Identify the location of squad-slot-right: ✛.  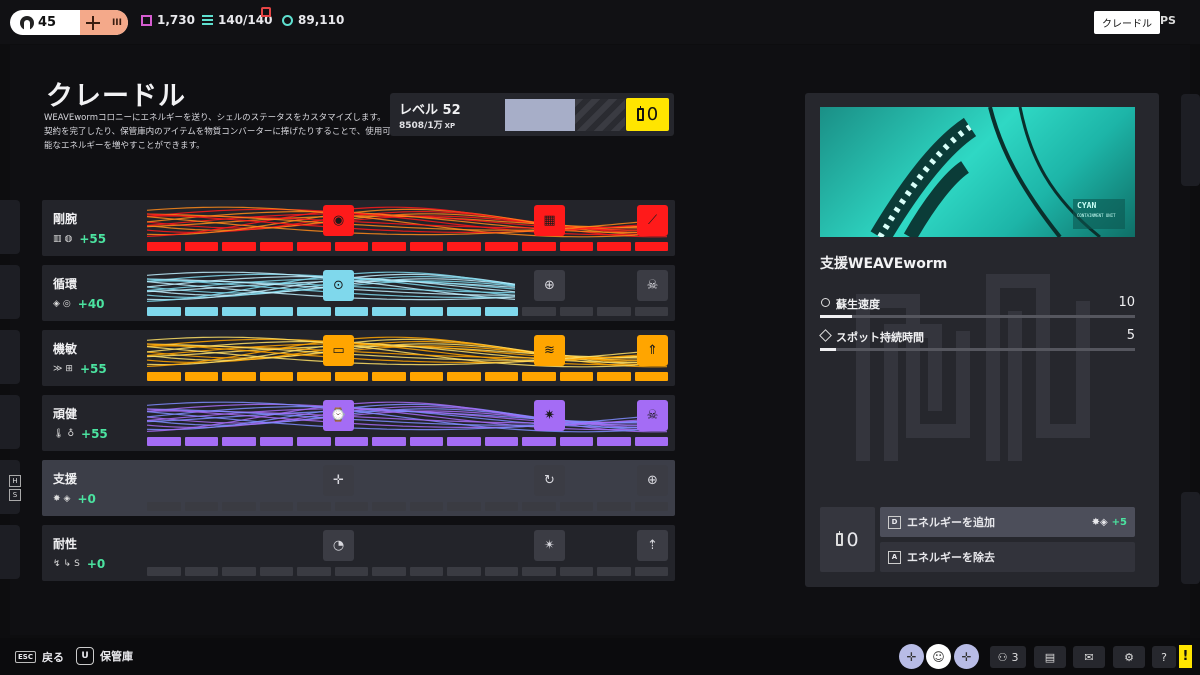
(966, 656).